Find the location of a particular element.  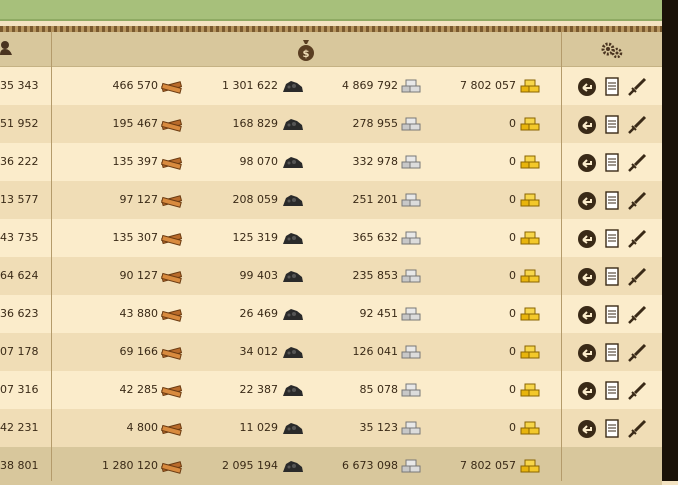

partial-value: 64 624 is located at coordinates (19, 275).